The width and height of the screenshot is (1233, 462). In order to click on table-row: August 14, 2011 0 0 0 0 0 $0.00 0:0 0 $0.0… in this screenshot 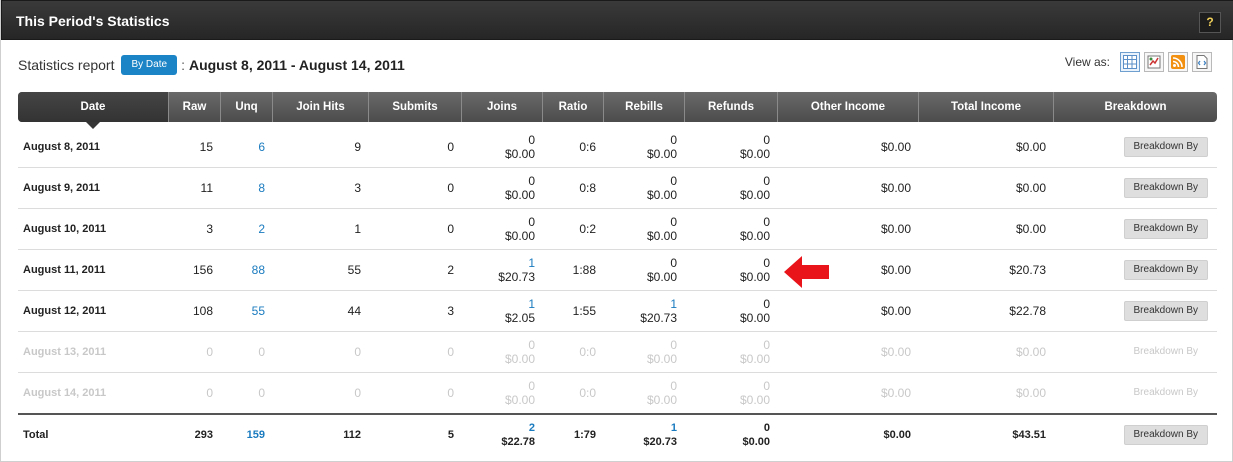, I will do `click(617, 393)`.